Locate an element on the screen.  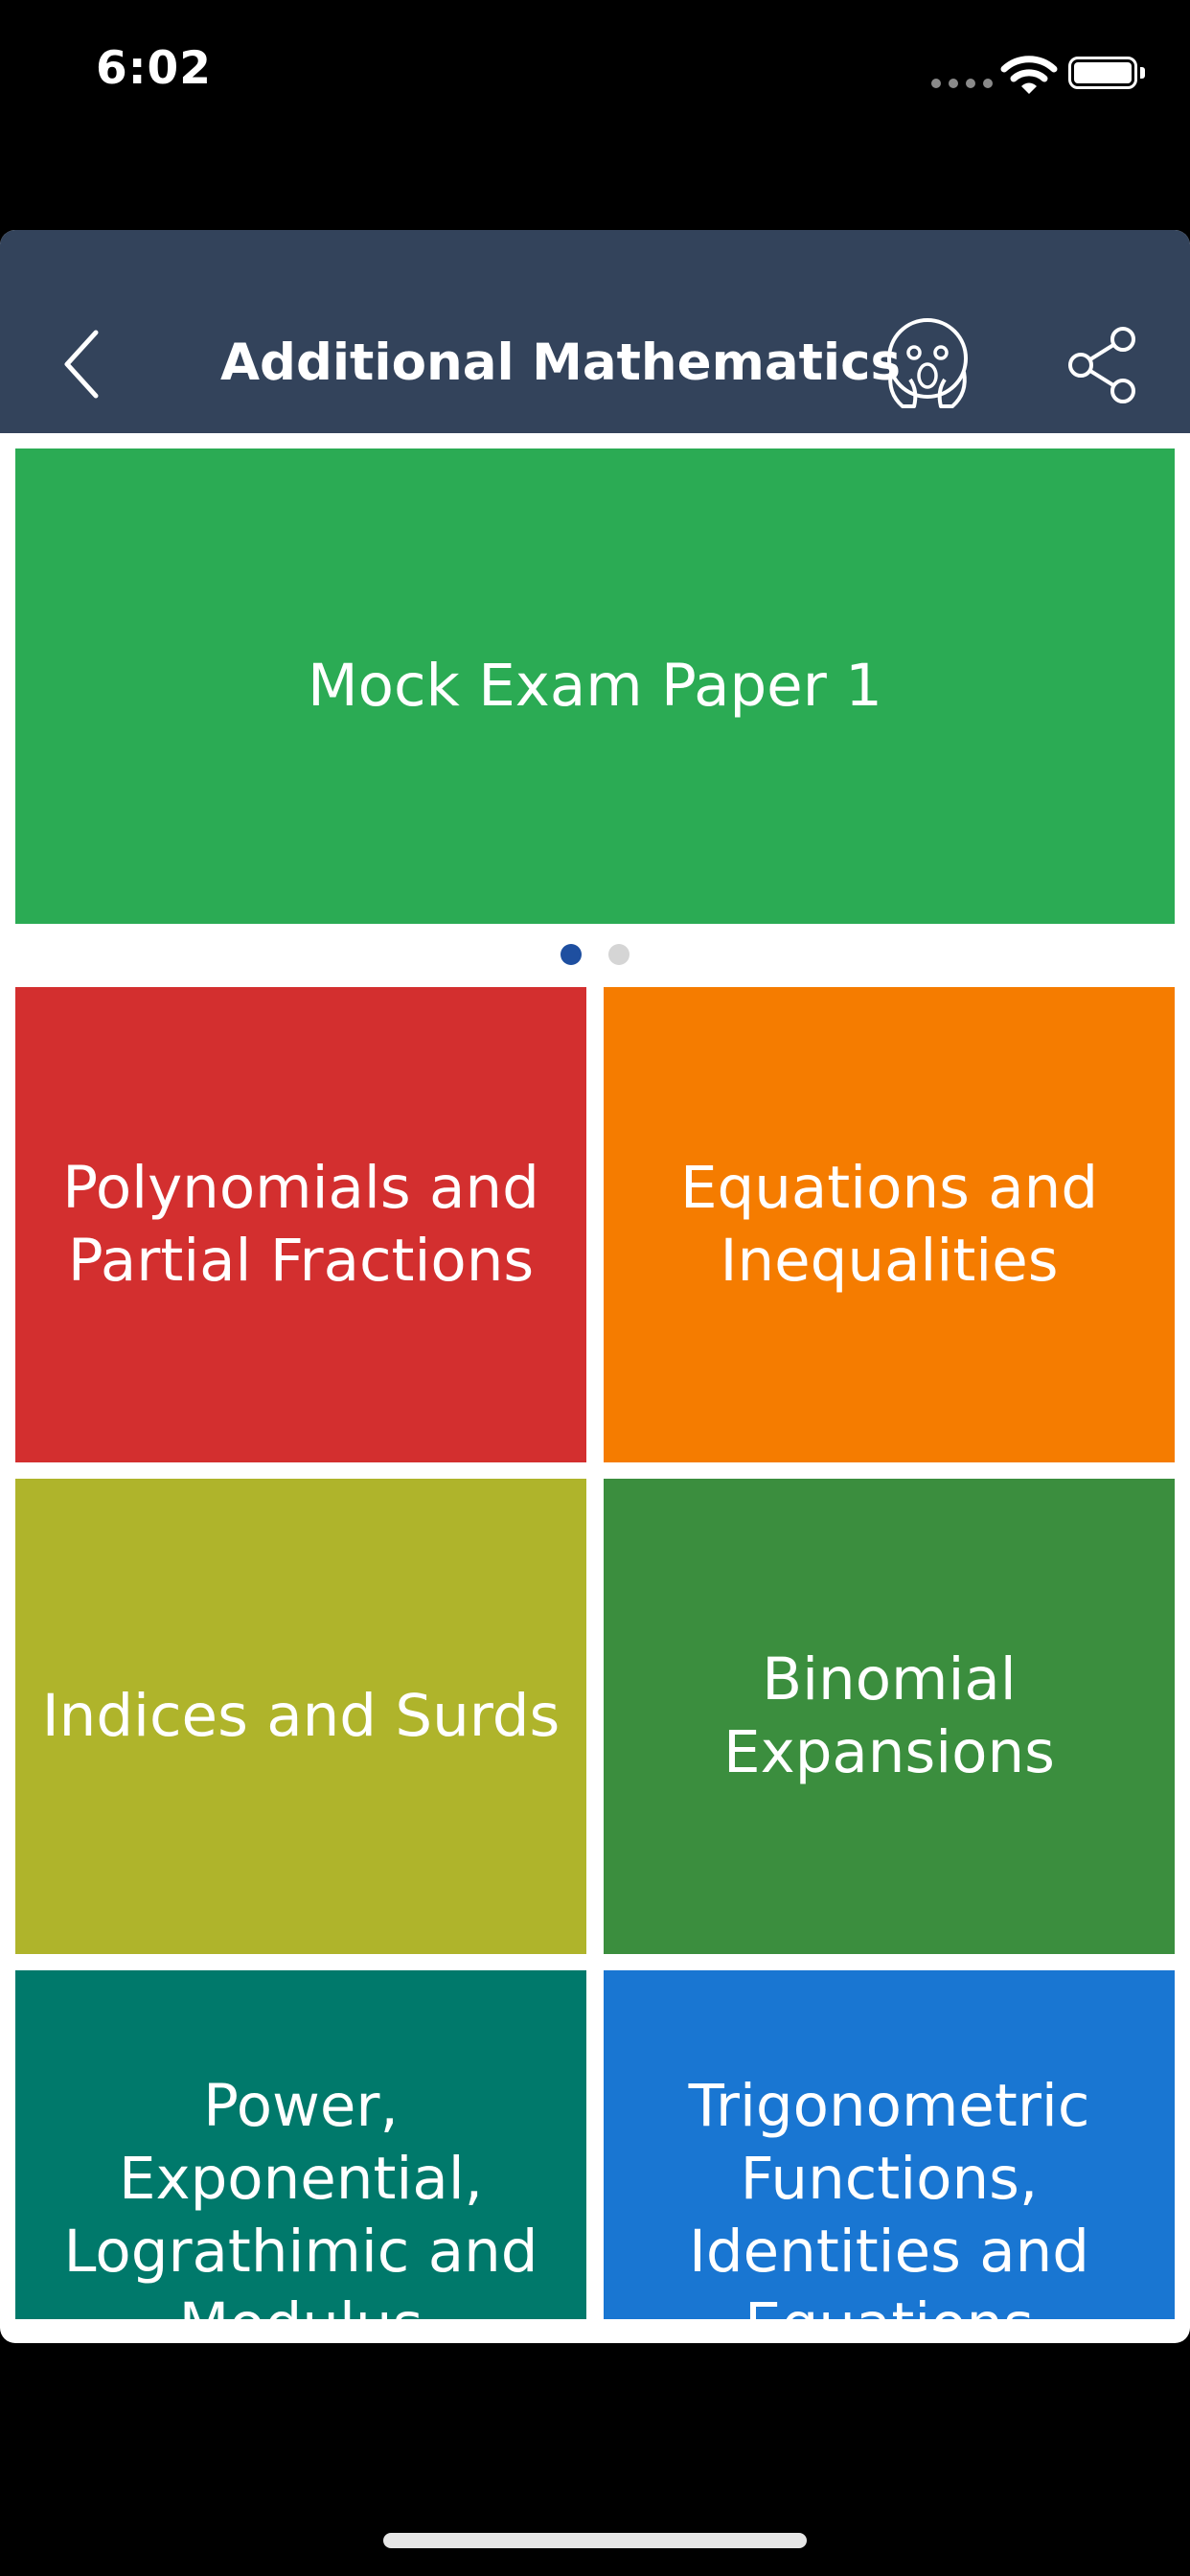
share-icon is located at coordinates (1103, 365).